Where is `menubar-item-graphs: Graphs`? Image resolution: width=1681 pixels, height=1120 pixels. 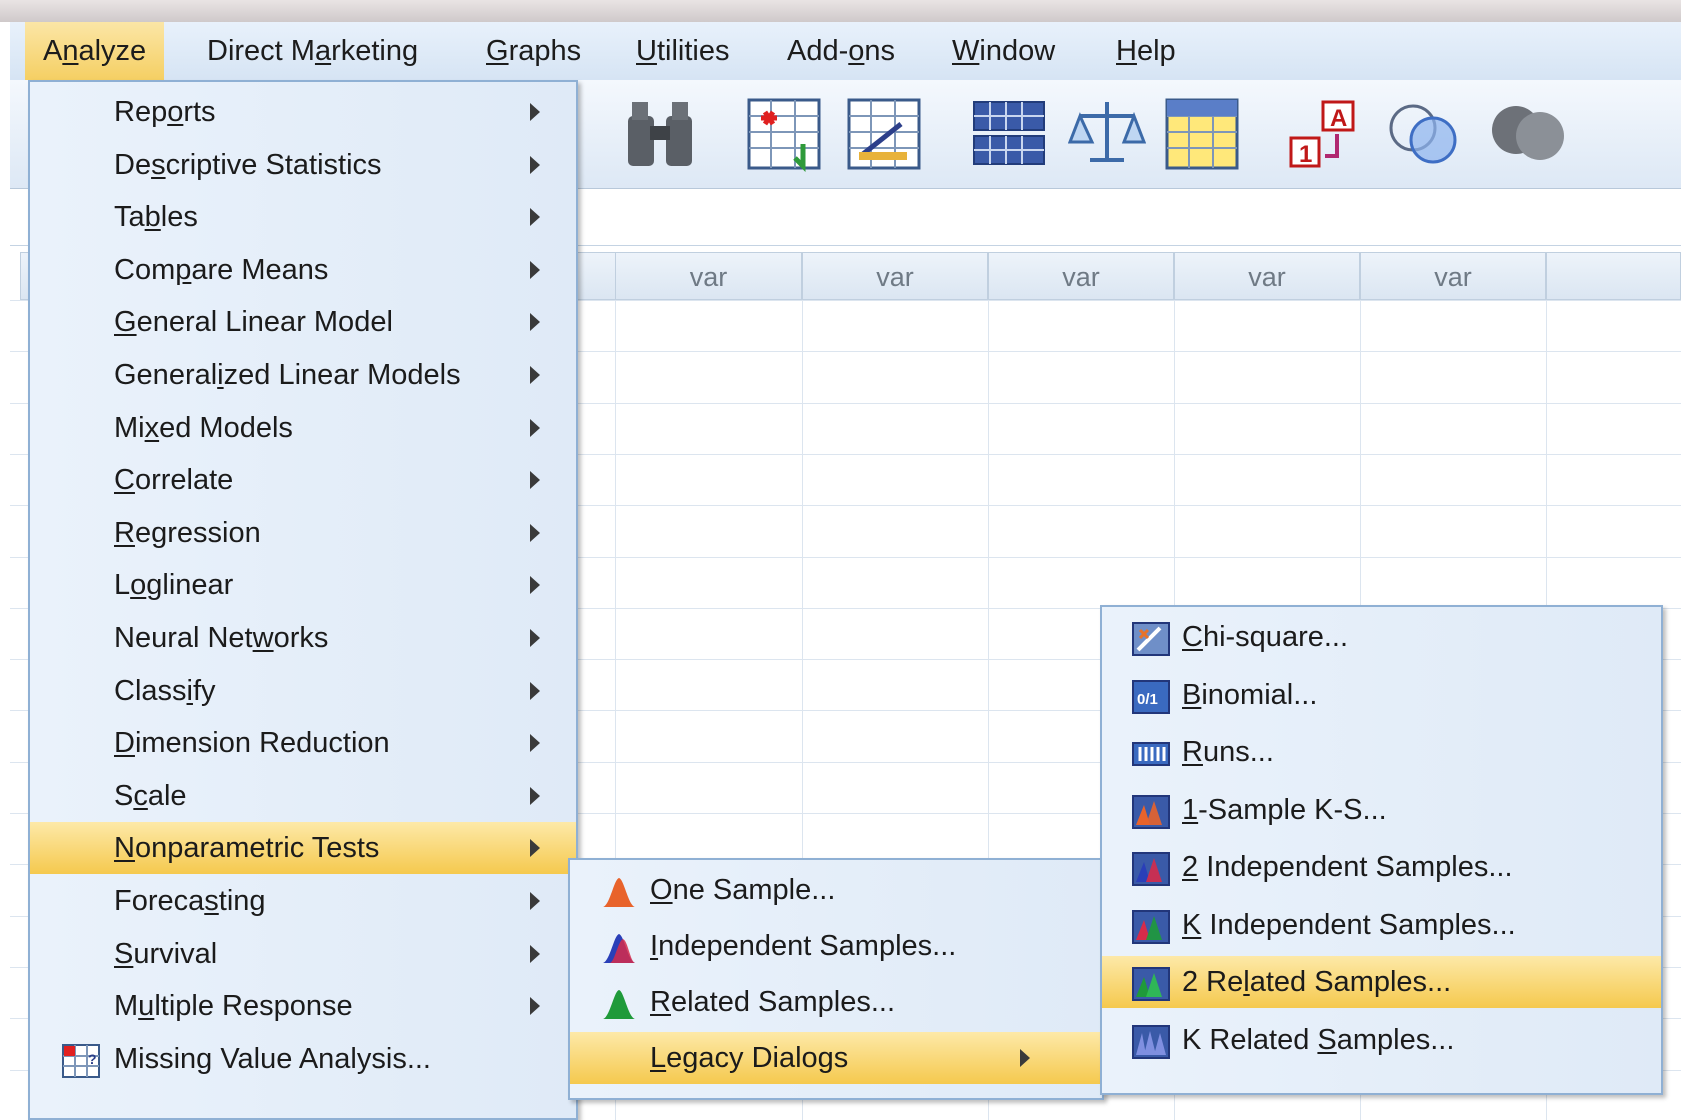 menubar-item-graphs: Graphs is located at coordinates (533, 51).